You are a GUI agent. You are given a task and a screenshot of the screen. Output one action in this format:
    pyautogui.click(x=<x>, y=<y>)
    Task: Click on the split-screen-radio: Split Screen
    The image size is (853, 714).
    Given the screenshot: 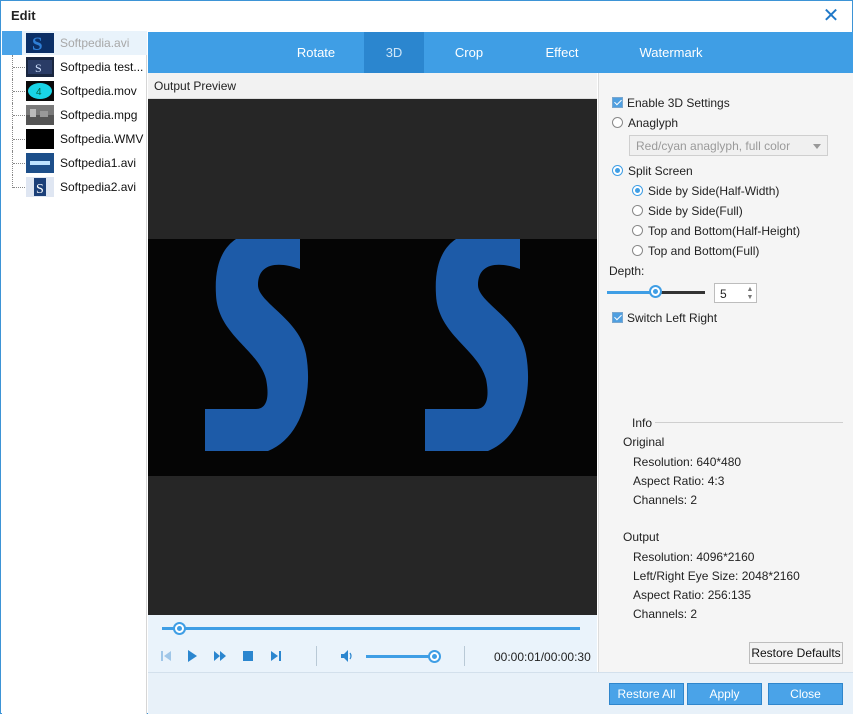 What is the action you would take?
    pyautogui.click(x=652, y=171)
    